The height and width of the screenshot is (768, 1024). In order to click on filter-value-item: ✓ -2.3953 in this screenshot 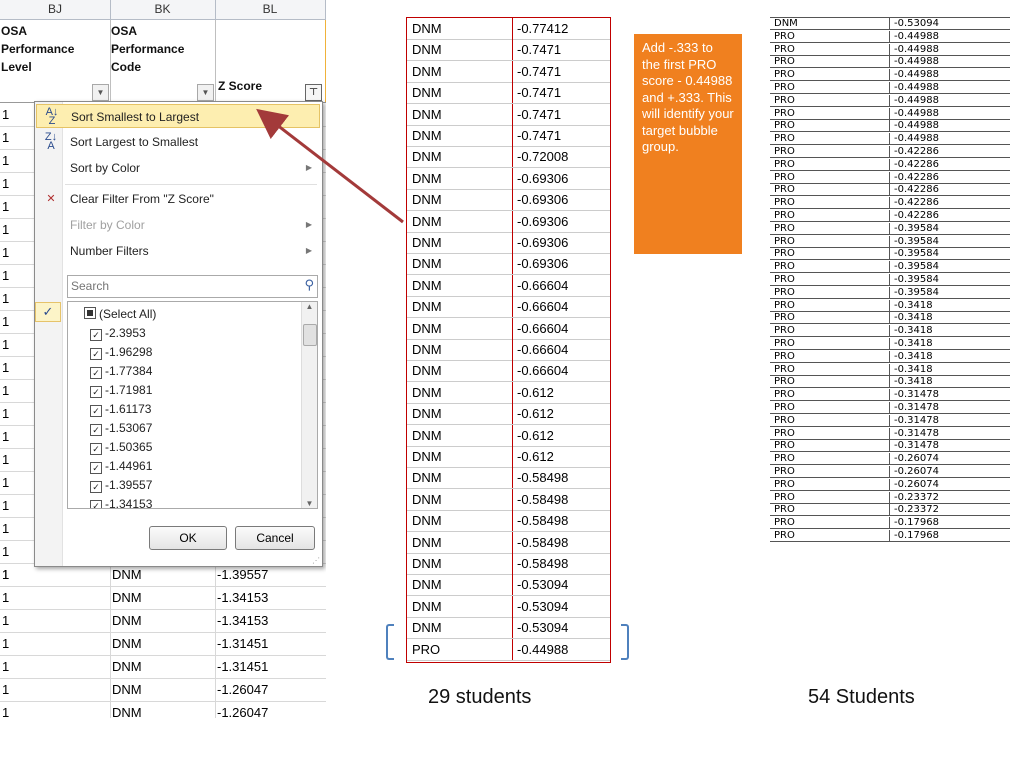, I will do `click(118, 333)`.